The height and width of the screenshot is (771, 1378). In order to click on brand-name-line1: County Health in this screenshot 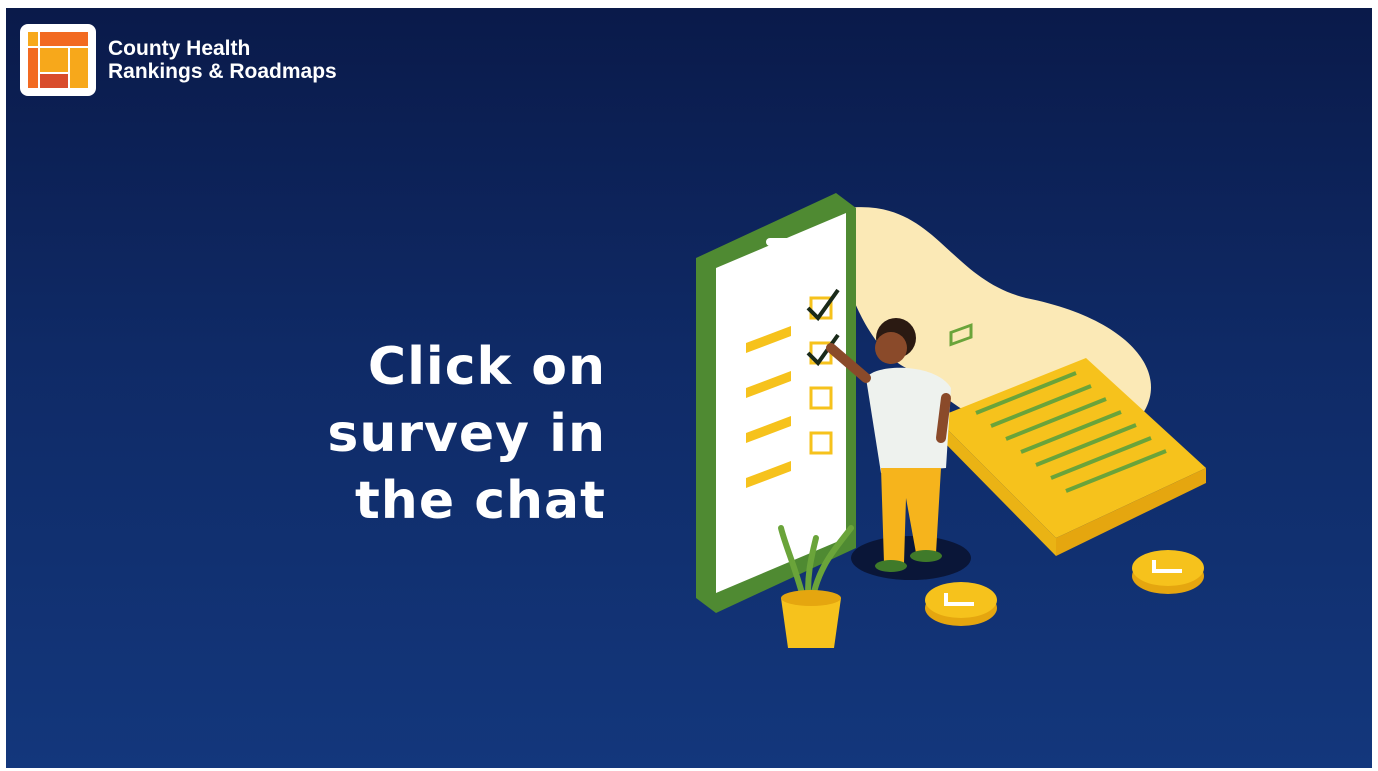, I will do `click(179, 48)`.